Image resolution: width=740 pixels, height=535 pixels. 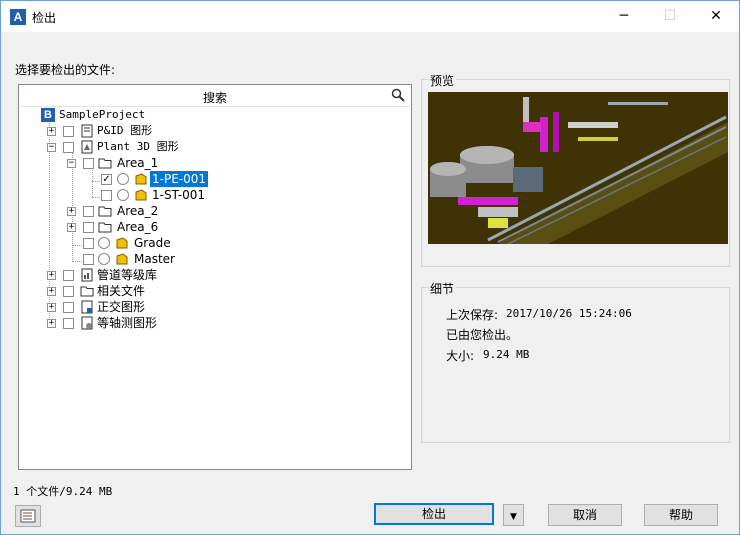 I want to click on tree-node-label: Area_1, so click(x=138, y=163).